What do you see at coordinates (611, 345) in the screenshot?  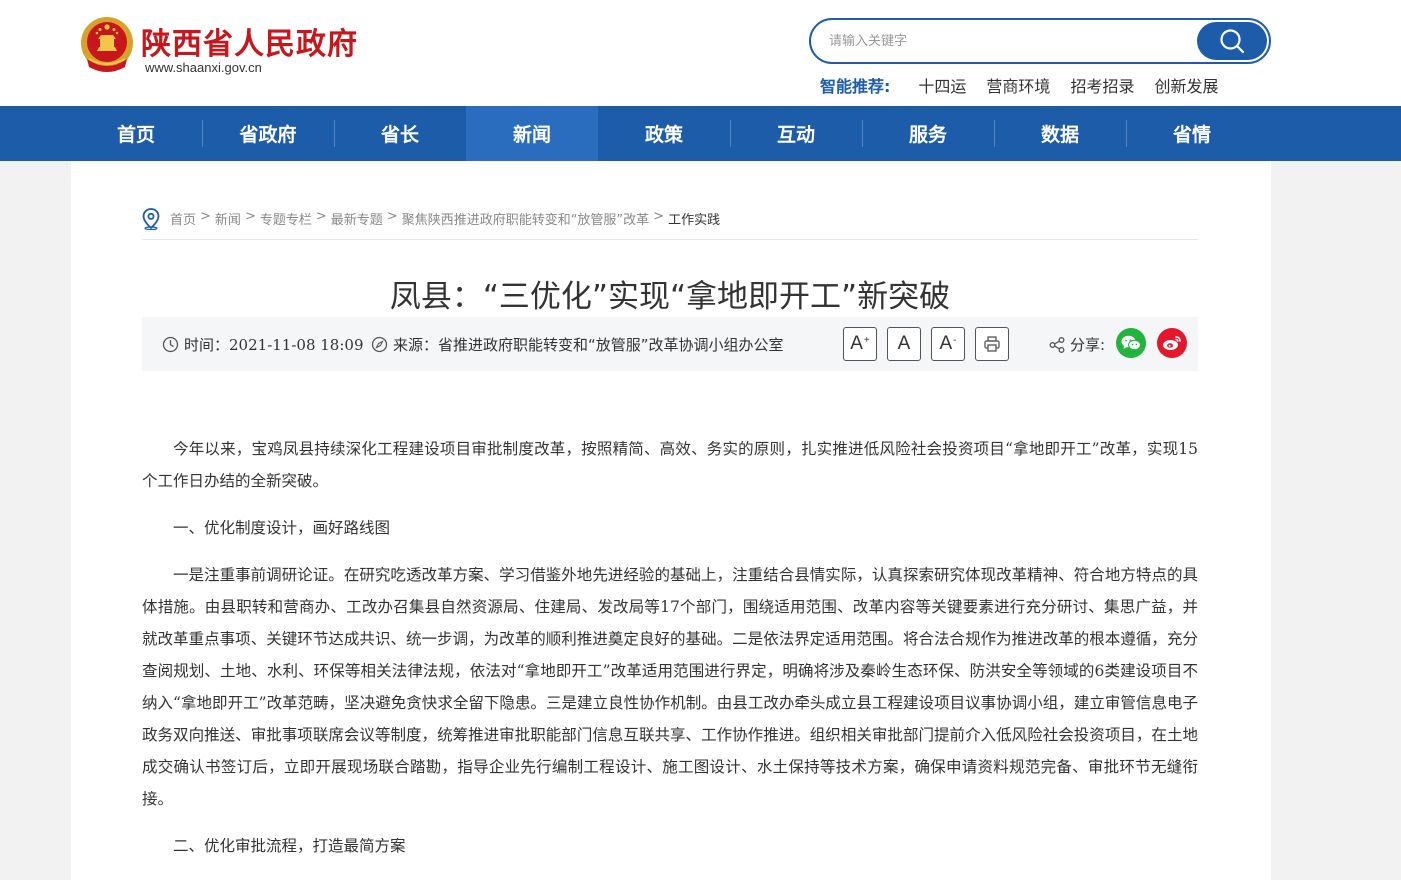 I see `source-value: 省推进政府职能转变和“放管服”改革协调小组办公室` at bounding box center [611, 345].